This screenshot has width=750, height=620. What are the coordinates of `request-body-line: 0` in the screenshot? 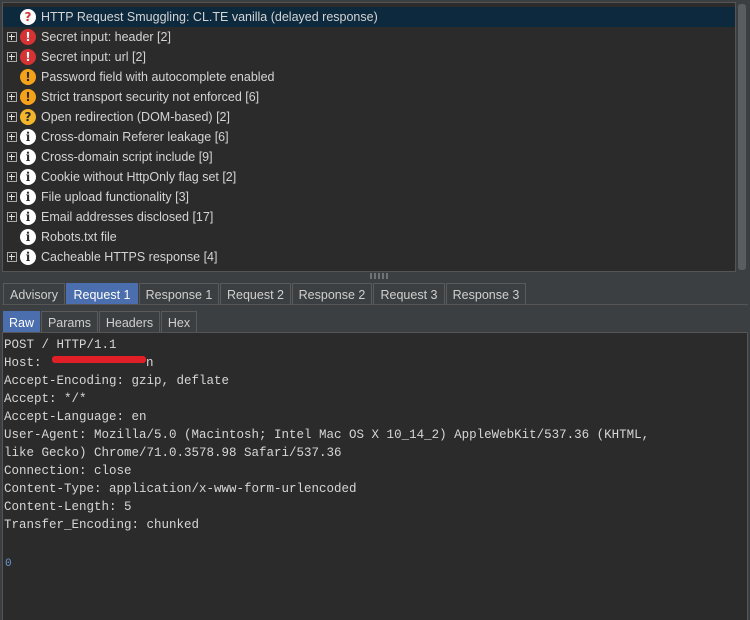 It's located at (8, 564).